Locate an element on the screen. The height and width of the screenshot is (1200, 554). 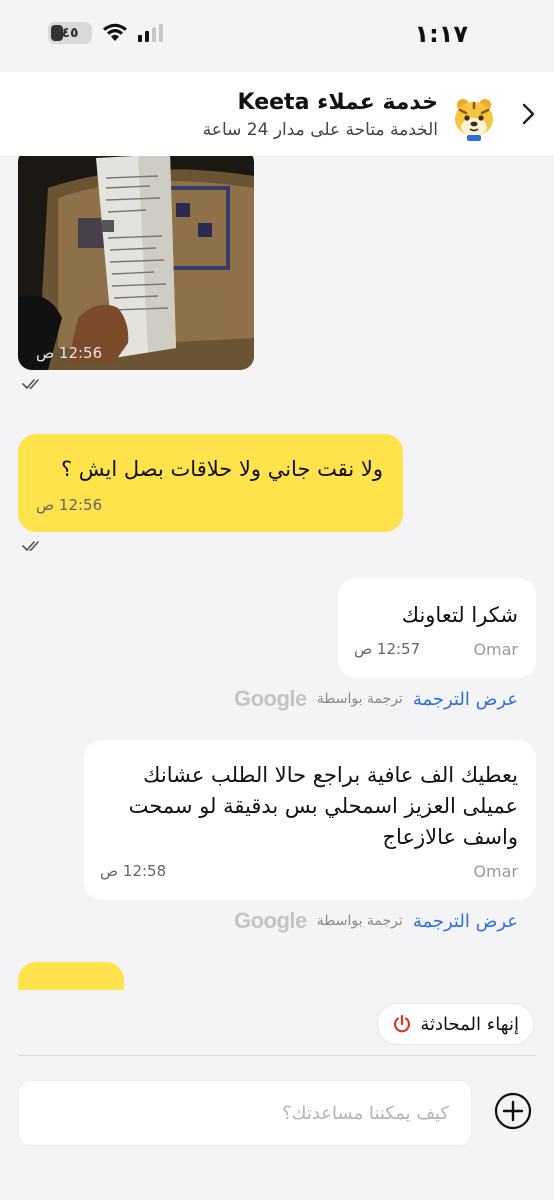
cellular-signal-icon is located at coordinates (150, 33).